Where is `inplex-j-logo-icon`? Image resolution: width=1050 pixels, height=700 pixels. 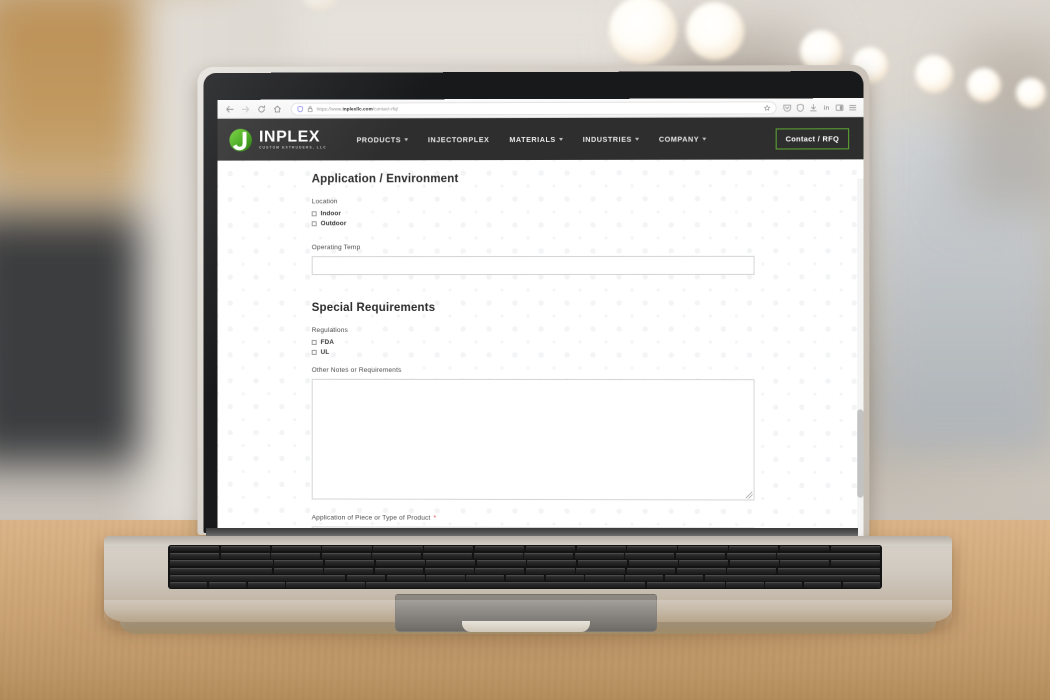 inplex-j-logo-icon is located at coordinates (241, 140).